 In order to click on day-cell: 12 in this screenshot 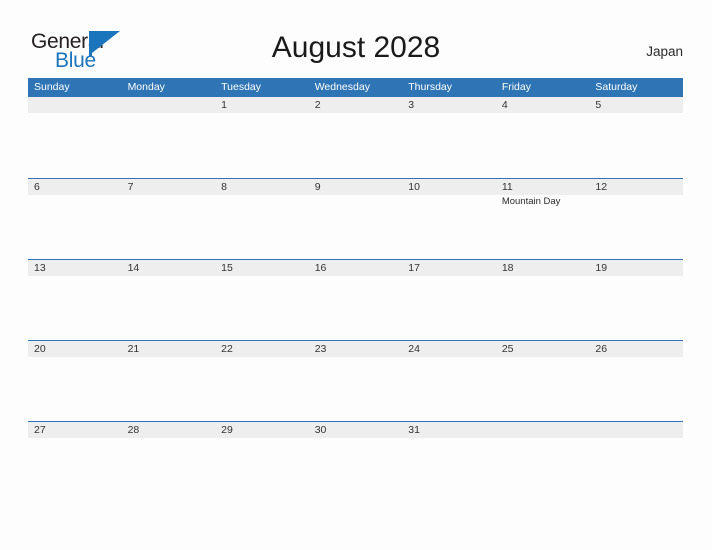, I will do `click(636, 219)`.